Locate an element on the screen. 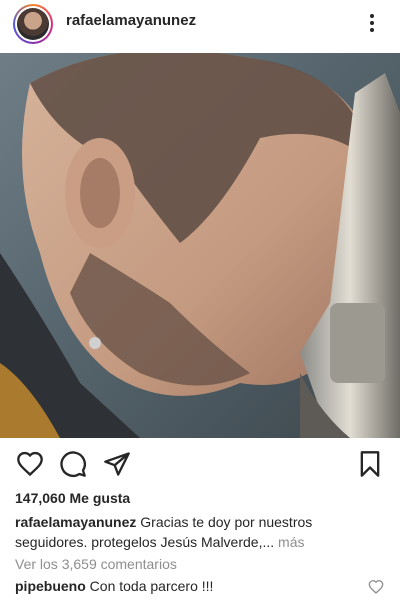 This screenshot has width=400, height=602. comment-heart-icon is located at coordinates (376, 587).